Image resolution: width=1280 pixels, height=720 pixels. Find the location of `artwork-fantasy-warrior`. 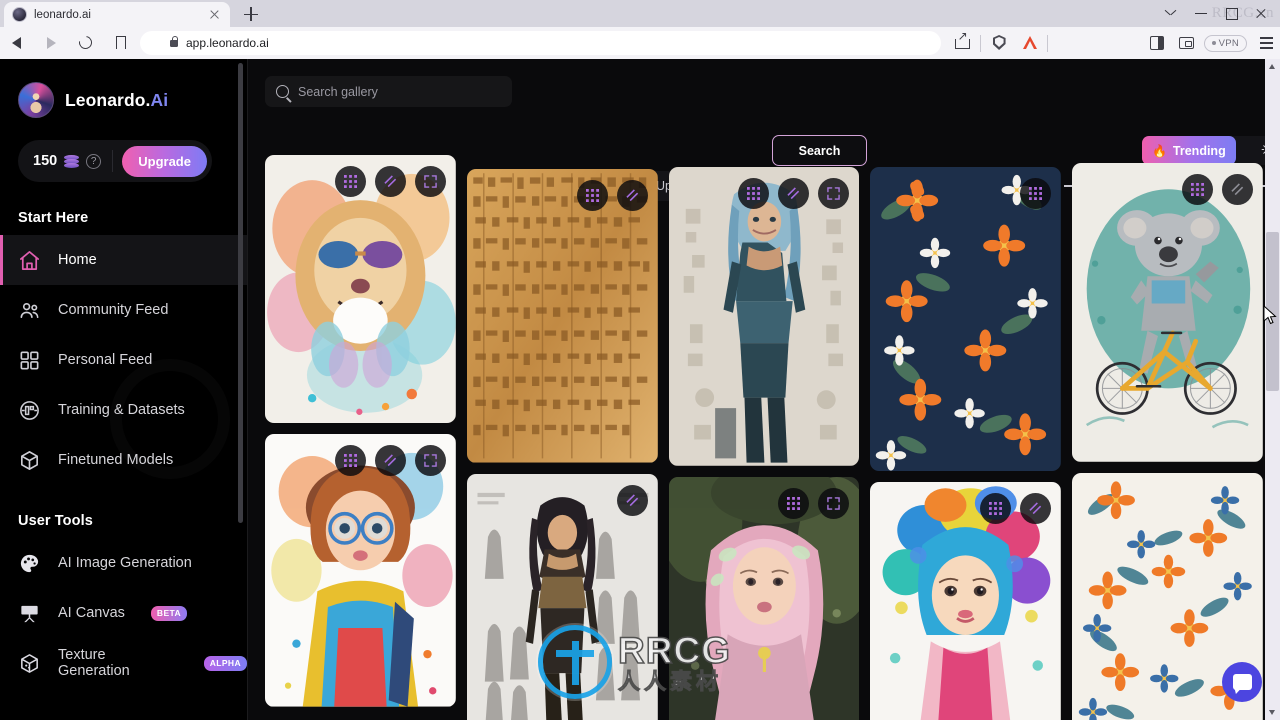

artwork-fantasy-warrior is located at coordinates (764, 316).